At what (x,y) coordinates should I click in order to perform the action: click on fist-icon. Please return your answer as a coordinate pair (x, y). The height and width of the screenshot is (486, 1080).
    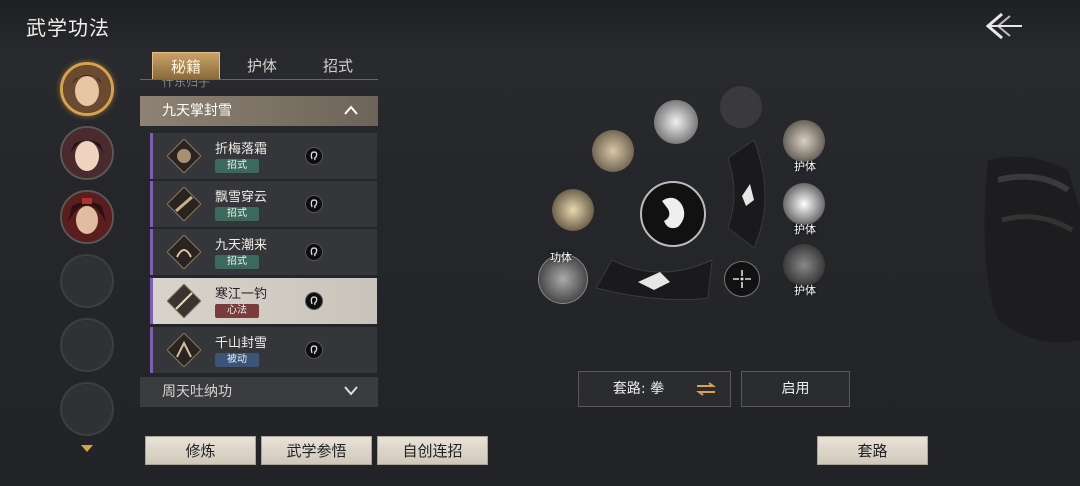
    Looking at the image, I should click on (673, 213).